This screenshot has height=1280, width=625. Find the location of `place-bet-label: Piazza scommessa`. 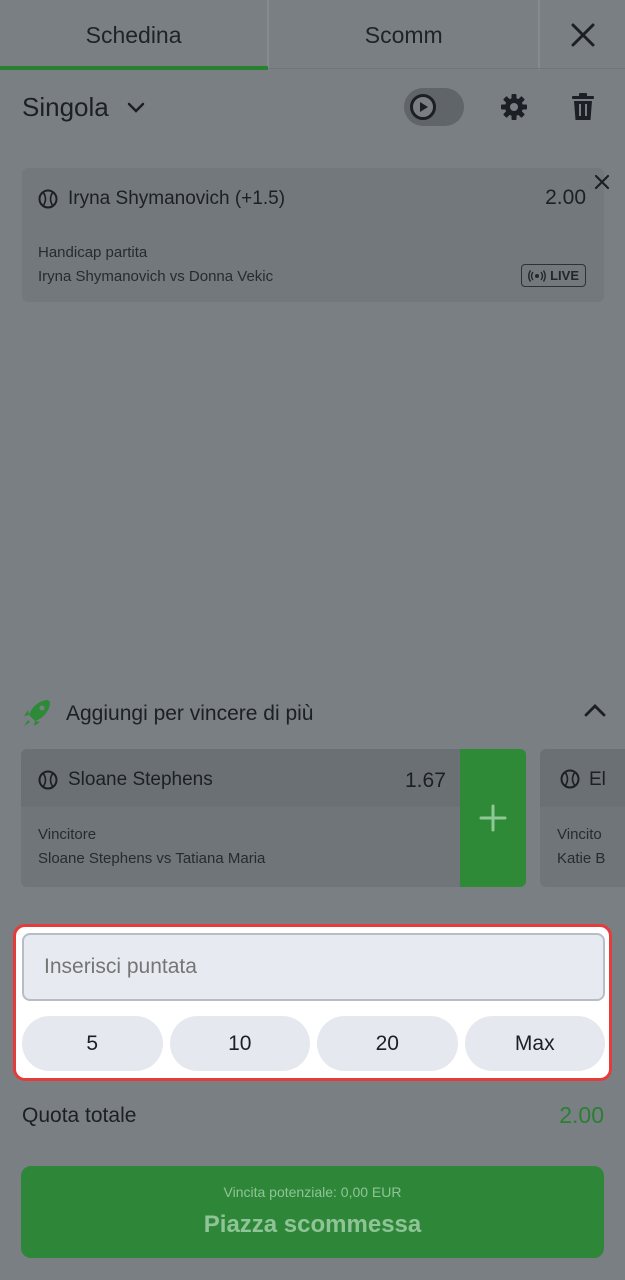

place-bet-label: Piazza scommessa is located at coordinates (312, 1224).